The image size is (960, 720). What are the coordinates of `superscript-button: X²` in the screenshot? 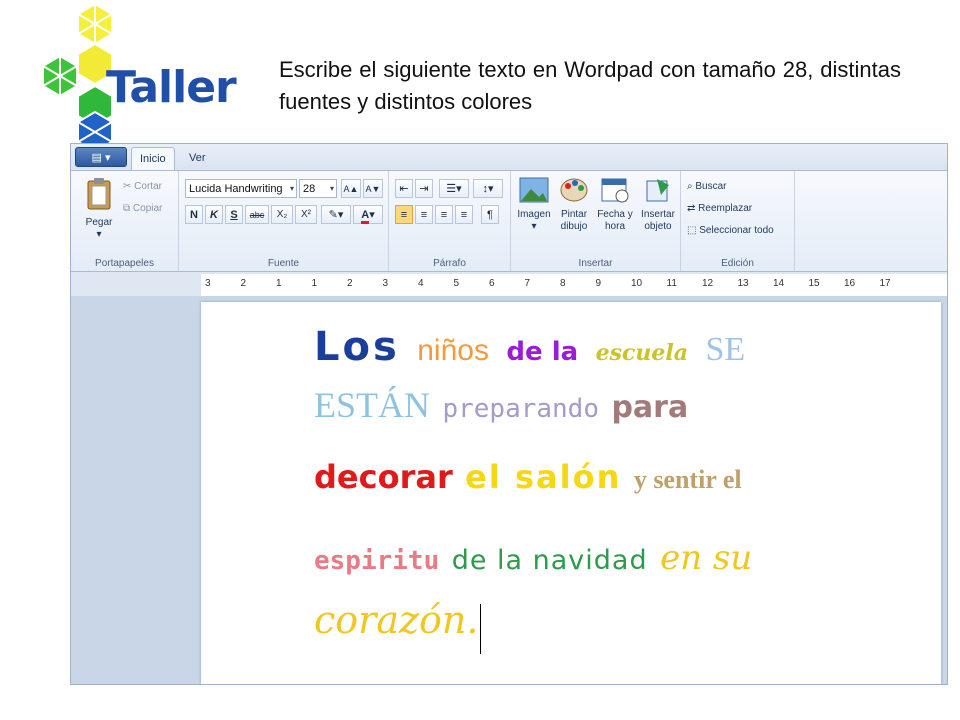 It's located at (306, 214).